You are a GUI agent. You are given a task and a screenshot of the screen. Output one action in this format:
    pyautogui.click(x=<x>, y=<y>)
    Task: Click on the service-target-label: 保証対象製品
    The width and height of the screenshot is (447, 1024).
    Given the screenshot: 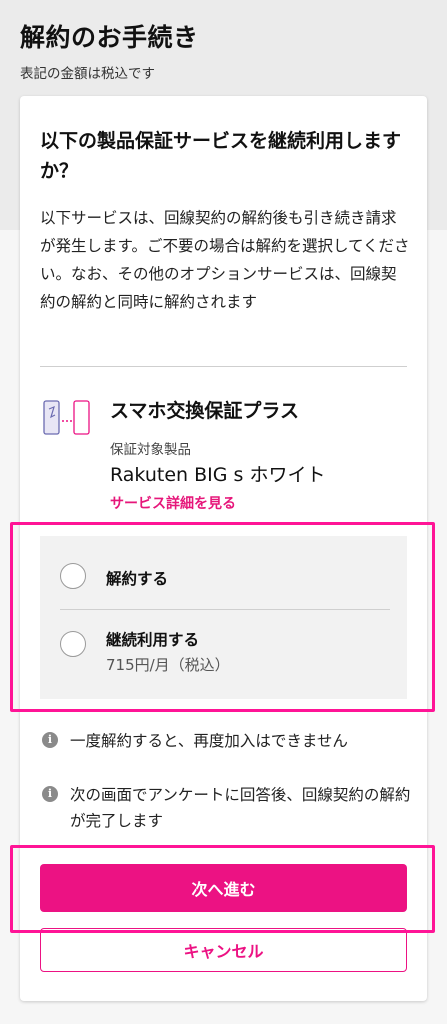 What is the action you would take?
    pyautogui.click(x=150, y=450)
    